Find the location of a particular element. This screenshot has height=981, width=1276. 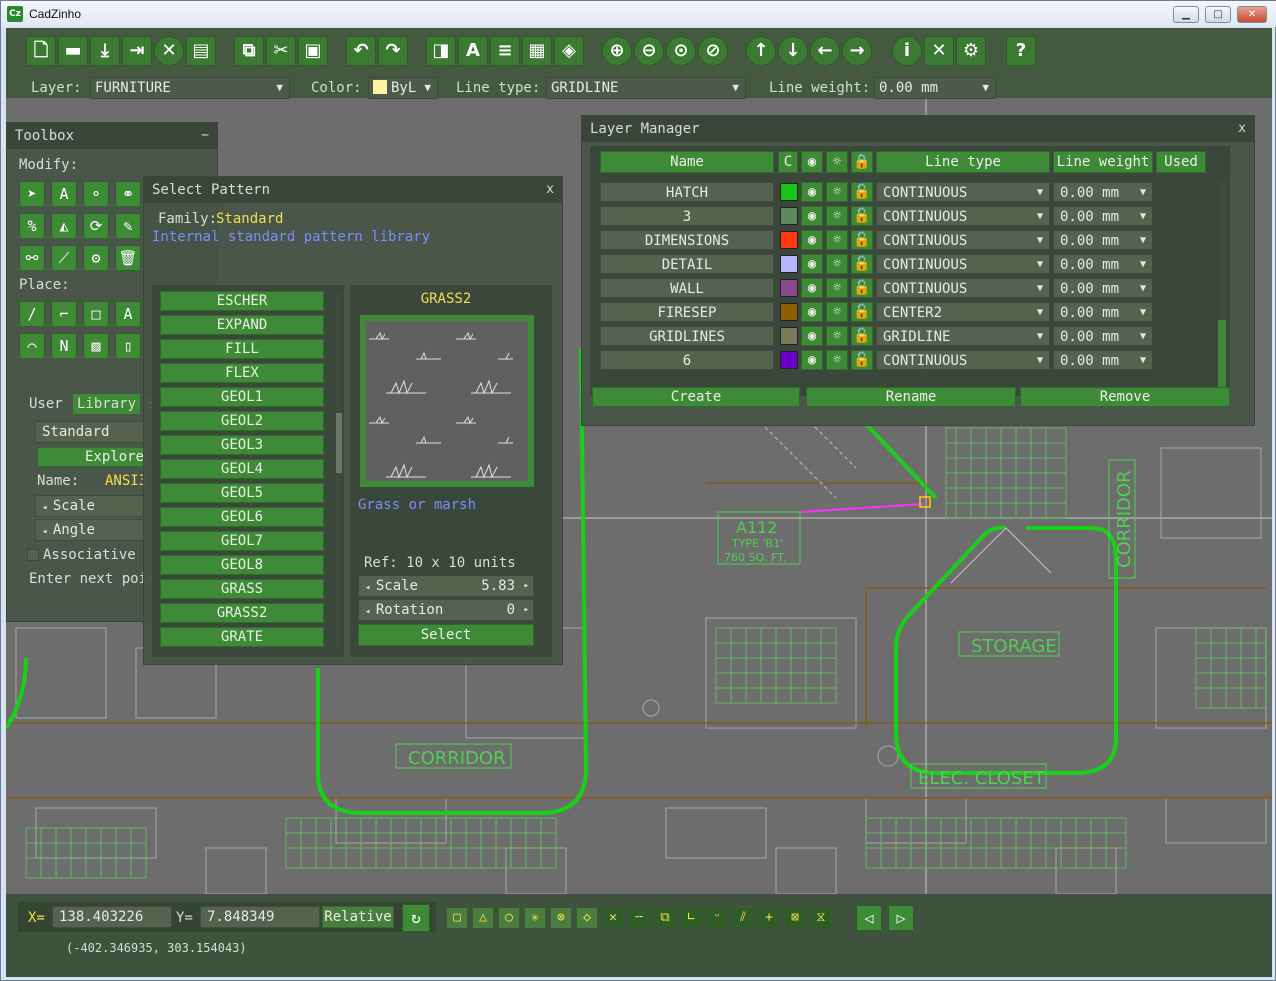

layer-name: FIRESEP is located at coordinates (687, 312).